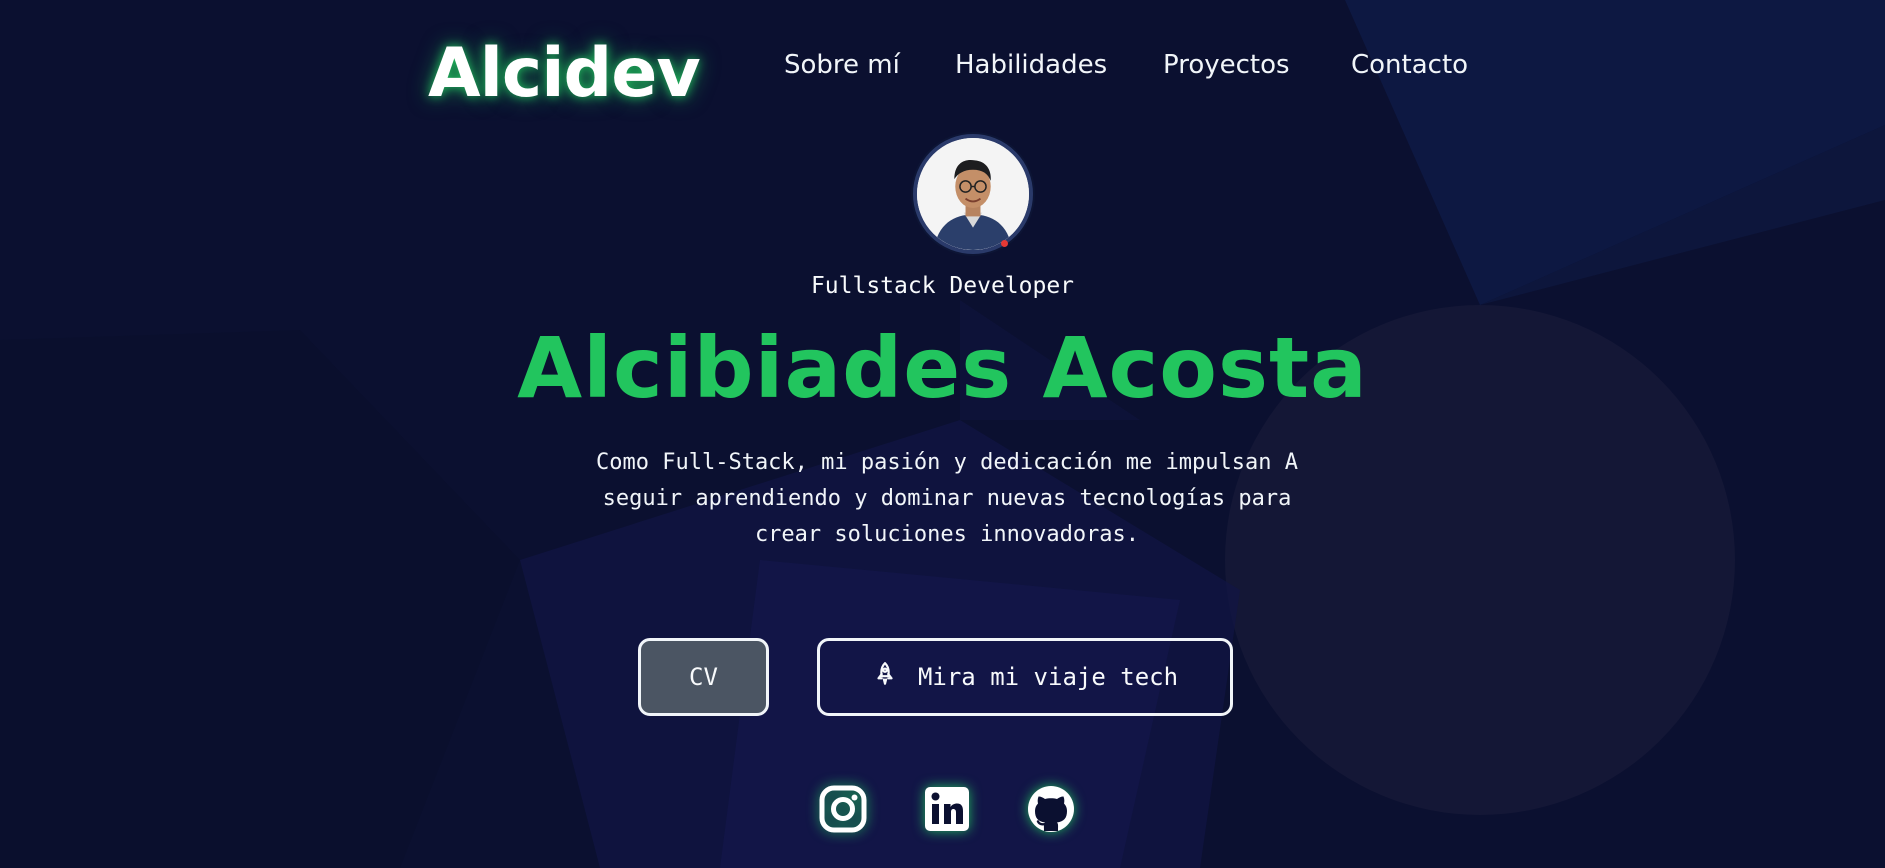 The width and height of the screenshot is (1885, 868). What do you see at coordinates (843, 809) in the screenshot?
I see `instagram-icon` at bounding box center [843, 809].